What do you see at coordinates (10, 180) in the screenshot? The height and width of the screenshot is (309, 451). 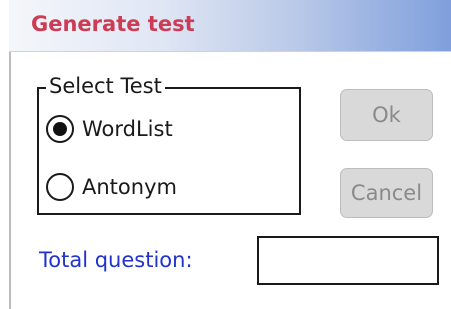 I see `dialog-left-border` at bounding box center [10, 180].